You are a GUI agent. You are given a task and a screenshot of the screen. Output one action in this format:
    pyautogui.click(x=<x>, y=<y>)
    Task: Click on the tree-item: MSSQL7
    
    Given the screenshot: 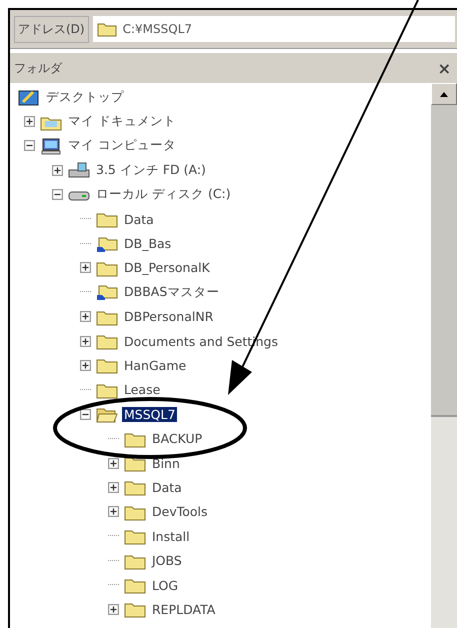 What is the action you would take?
    pyautogui.click(x=150, y=414)
    